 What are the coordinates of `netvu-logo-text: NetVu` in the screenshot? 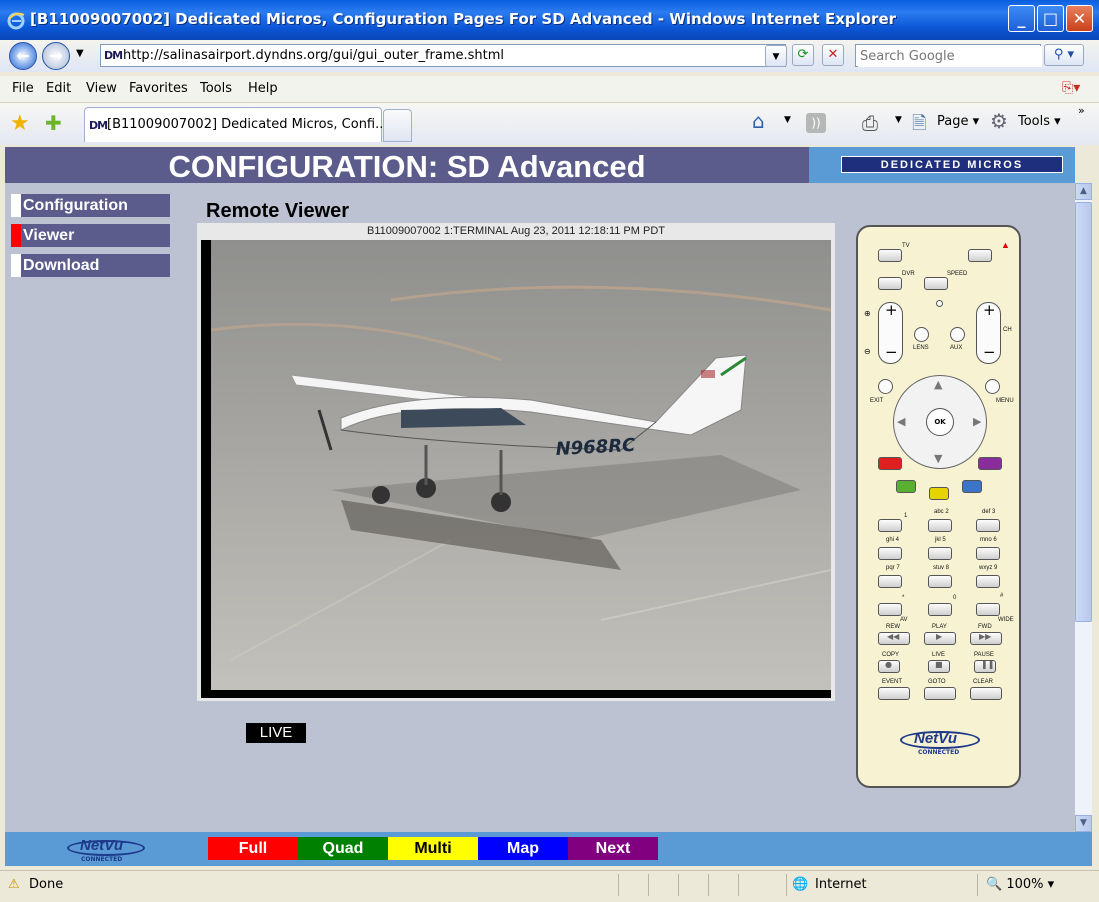 It's located at (936, 738).